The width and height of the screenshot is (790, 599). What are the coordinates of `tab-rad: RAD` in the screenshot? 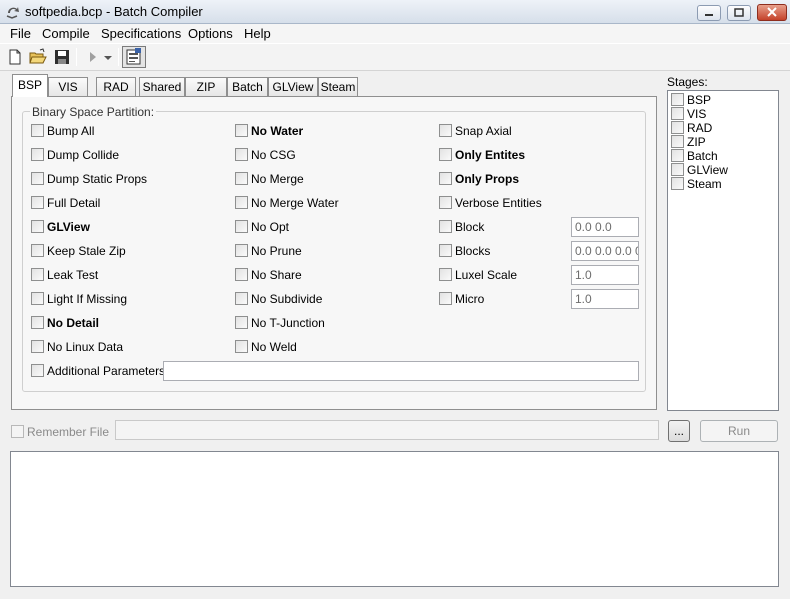 It's located at (116, 86).